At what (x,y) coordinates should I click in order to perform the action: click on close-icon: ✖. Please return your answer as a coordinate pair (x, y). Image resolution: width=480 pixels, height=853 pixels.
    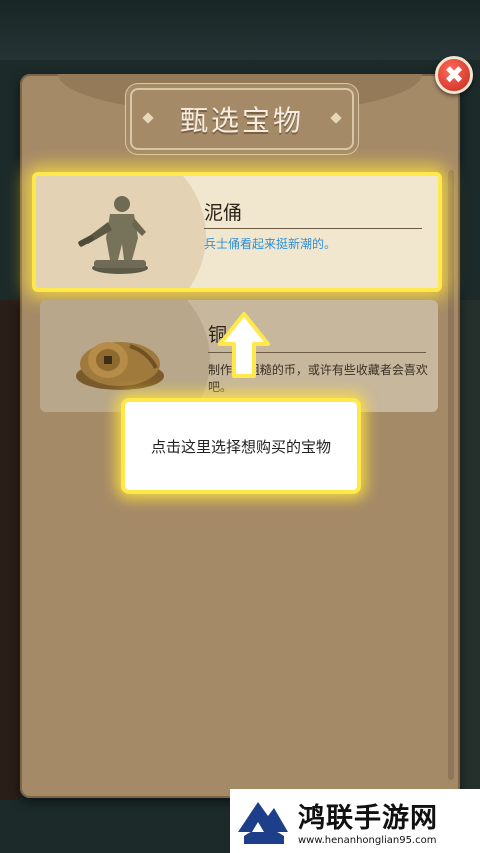
    Looking at the image, I should click on (454, 75).